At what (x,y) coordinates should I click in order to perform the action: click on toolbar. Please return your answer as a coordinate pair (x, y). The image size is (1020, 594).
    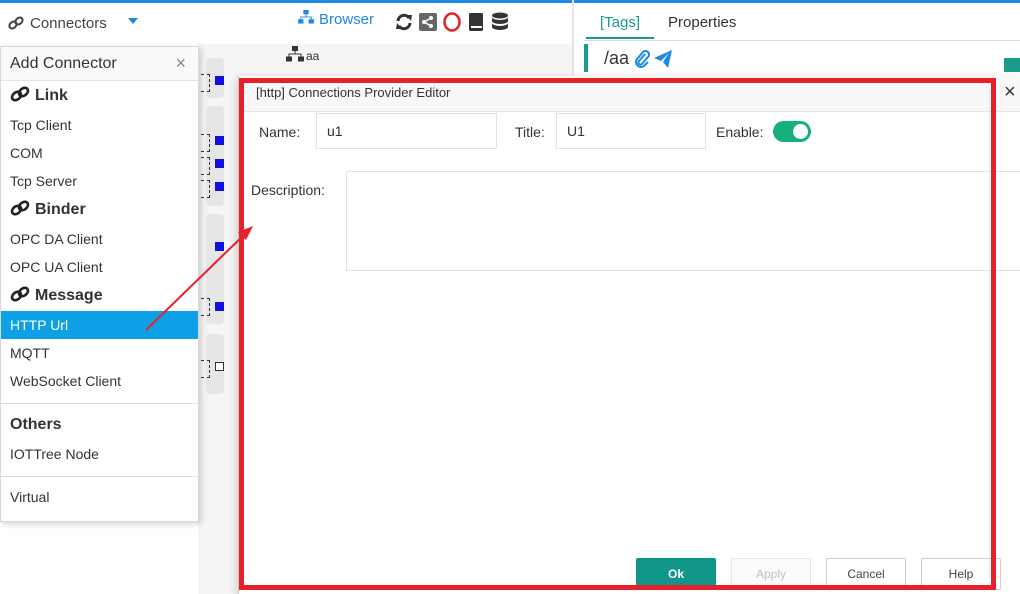
    Looking at the image, I should click on (452, 22).